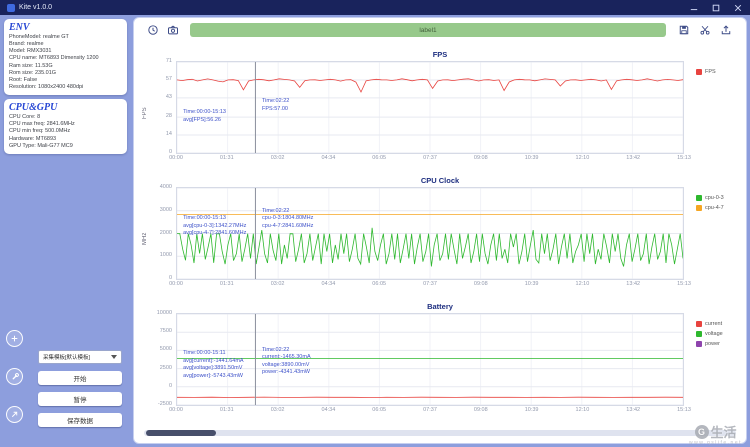 This screenshot has height=447, width=750. I want to click on template-select: 采集模板[默认模板], so click(80, 357).